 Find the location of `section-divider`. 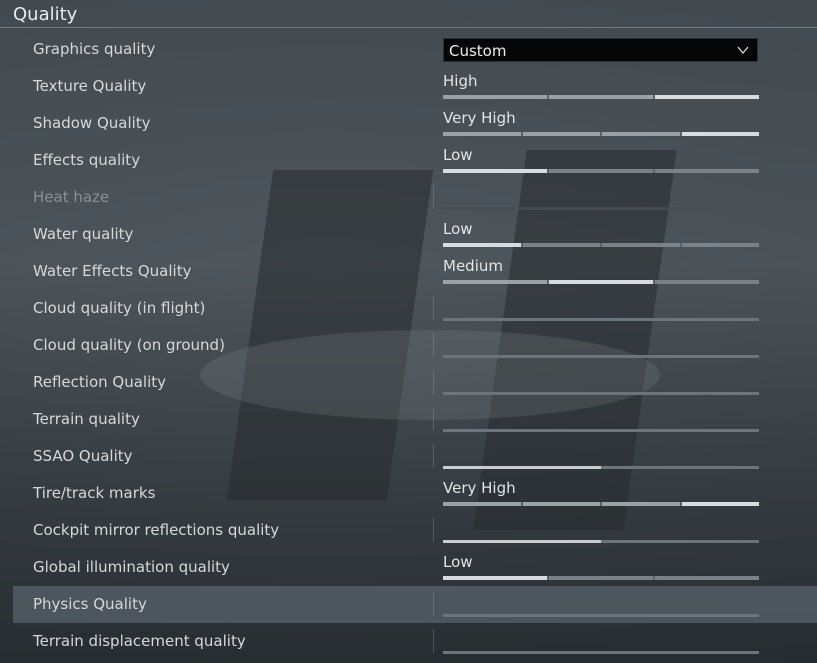

section-divider is located at coordinates (408, 27).